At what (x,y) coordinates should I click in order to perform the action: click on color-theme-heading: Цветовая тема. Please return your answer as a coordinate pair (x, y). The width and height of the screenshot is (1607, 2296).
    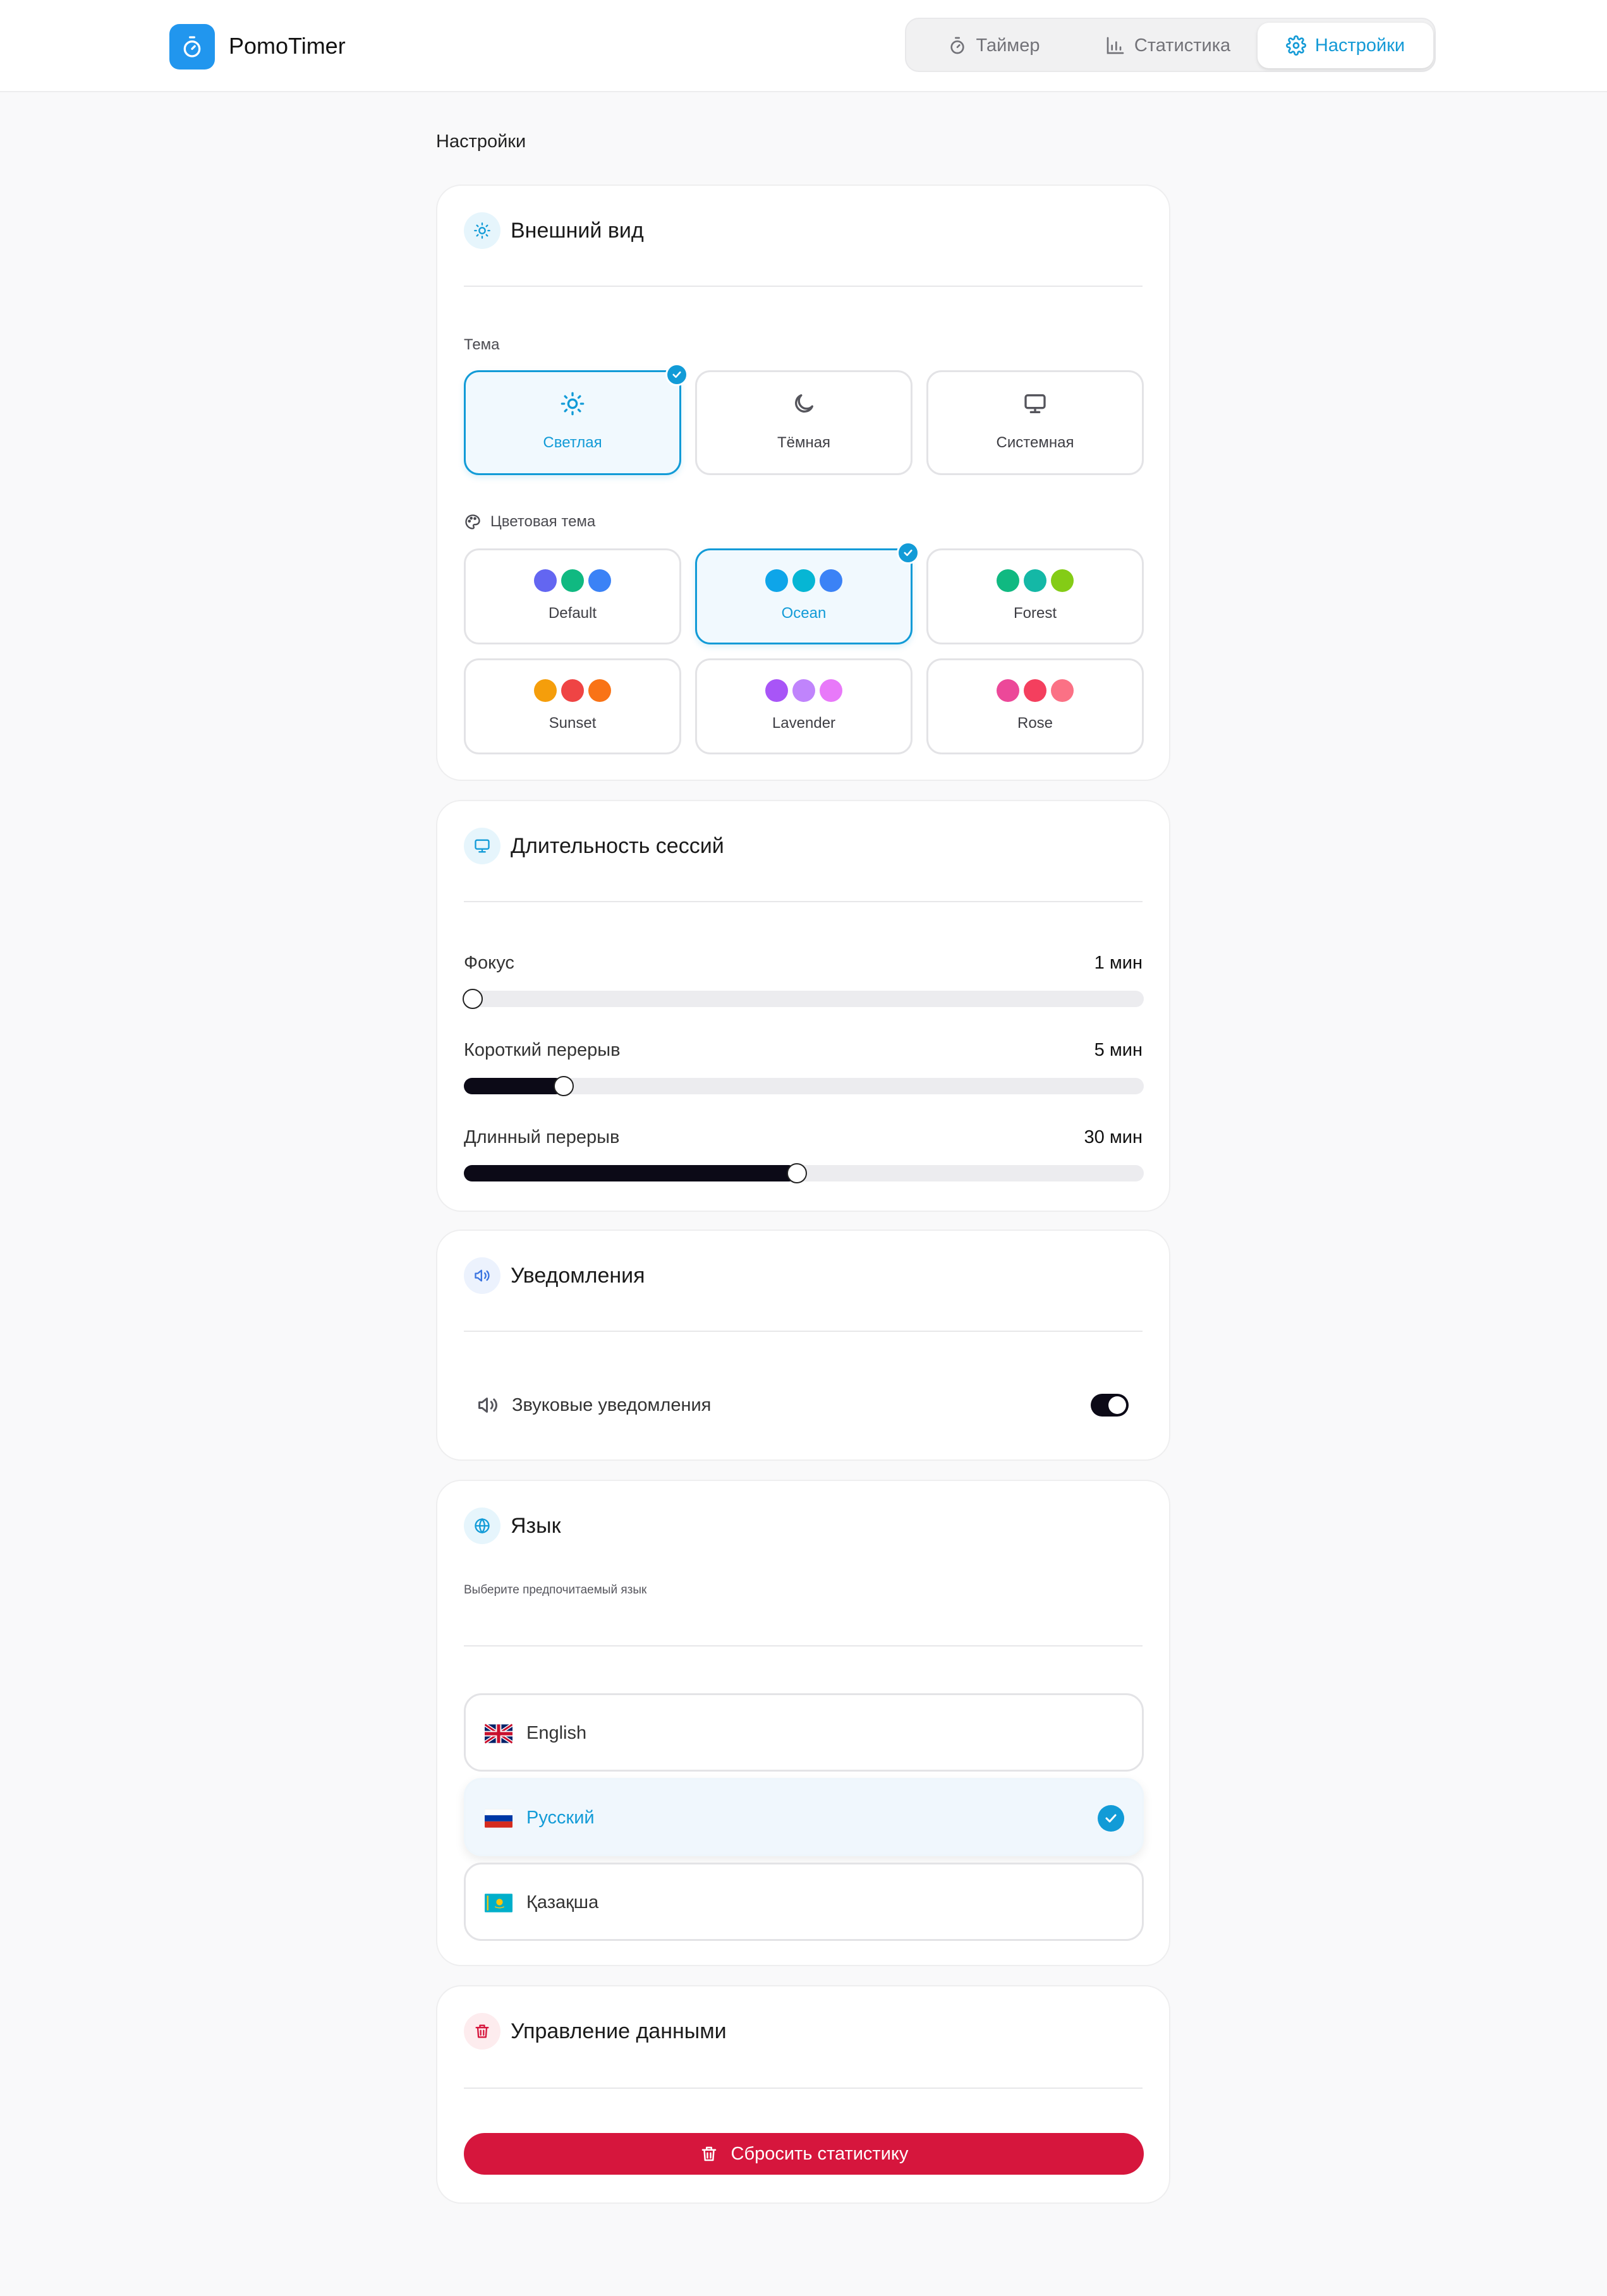
    Looking at the image, I should click on (529, 522).